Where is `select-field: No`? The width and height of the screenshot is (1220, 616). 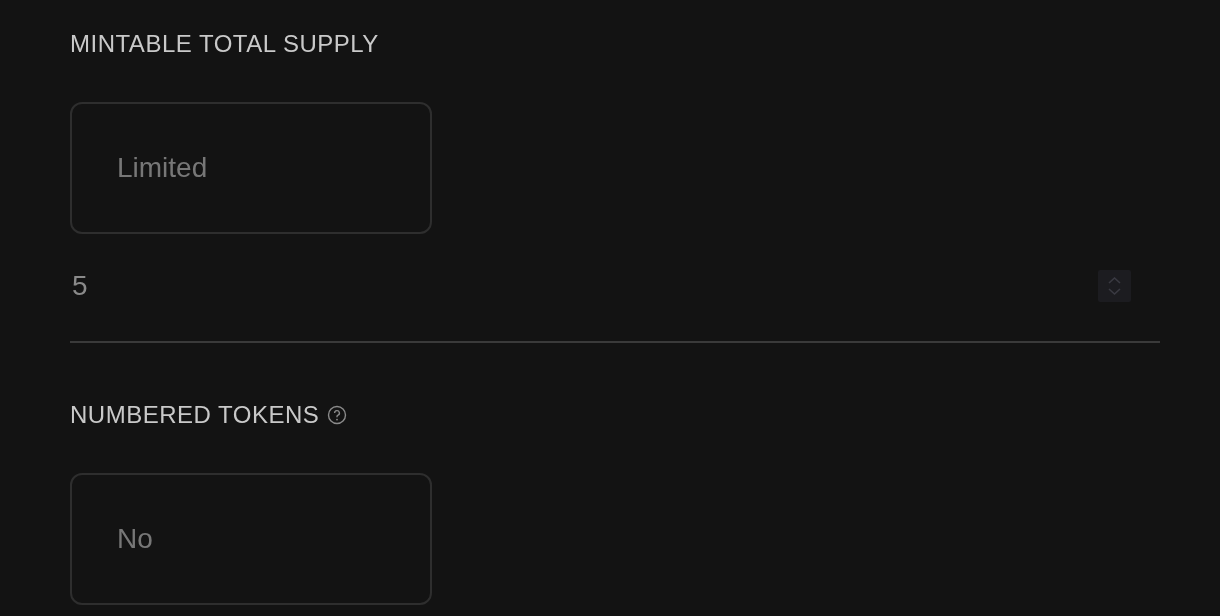
select-field: No is located at coordinates (251, 539).